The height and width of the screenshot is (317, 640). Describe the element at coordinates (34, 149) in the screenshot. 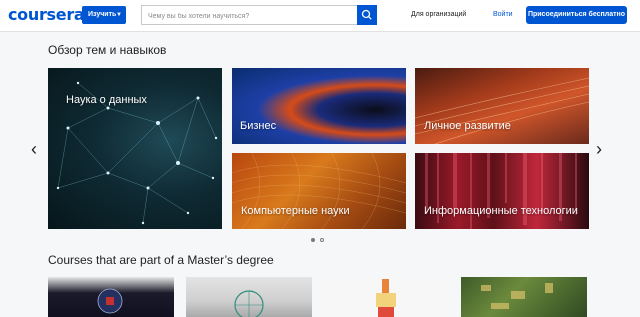

I see `carousel-prev-button: ‹` at that location.